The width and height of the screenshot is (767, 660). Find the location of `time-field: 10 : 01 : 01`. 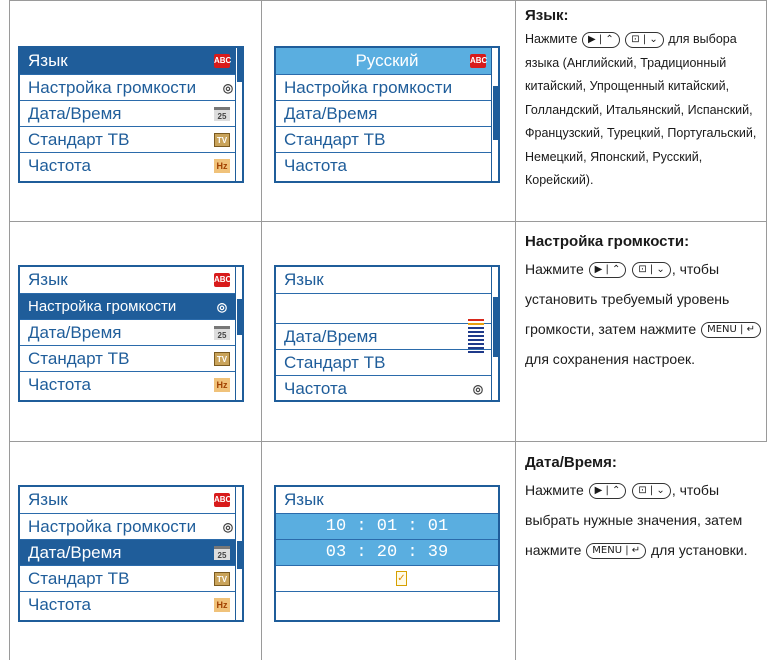

time-field: 10 : 01 : 01 is located at coordinates (387, 526).